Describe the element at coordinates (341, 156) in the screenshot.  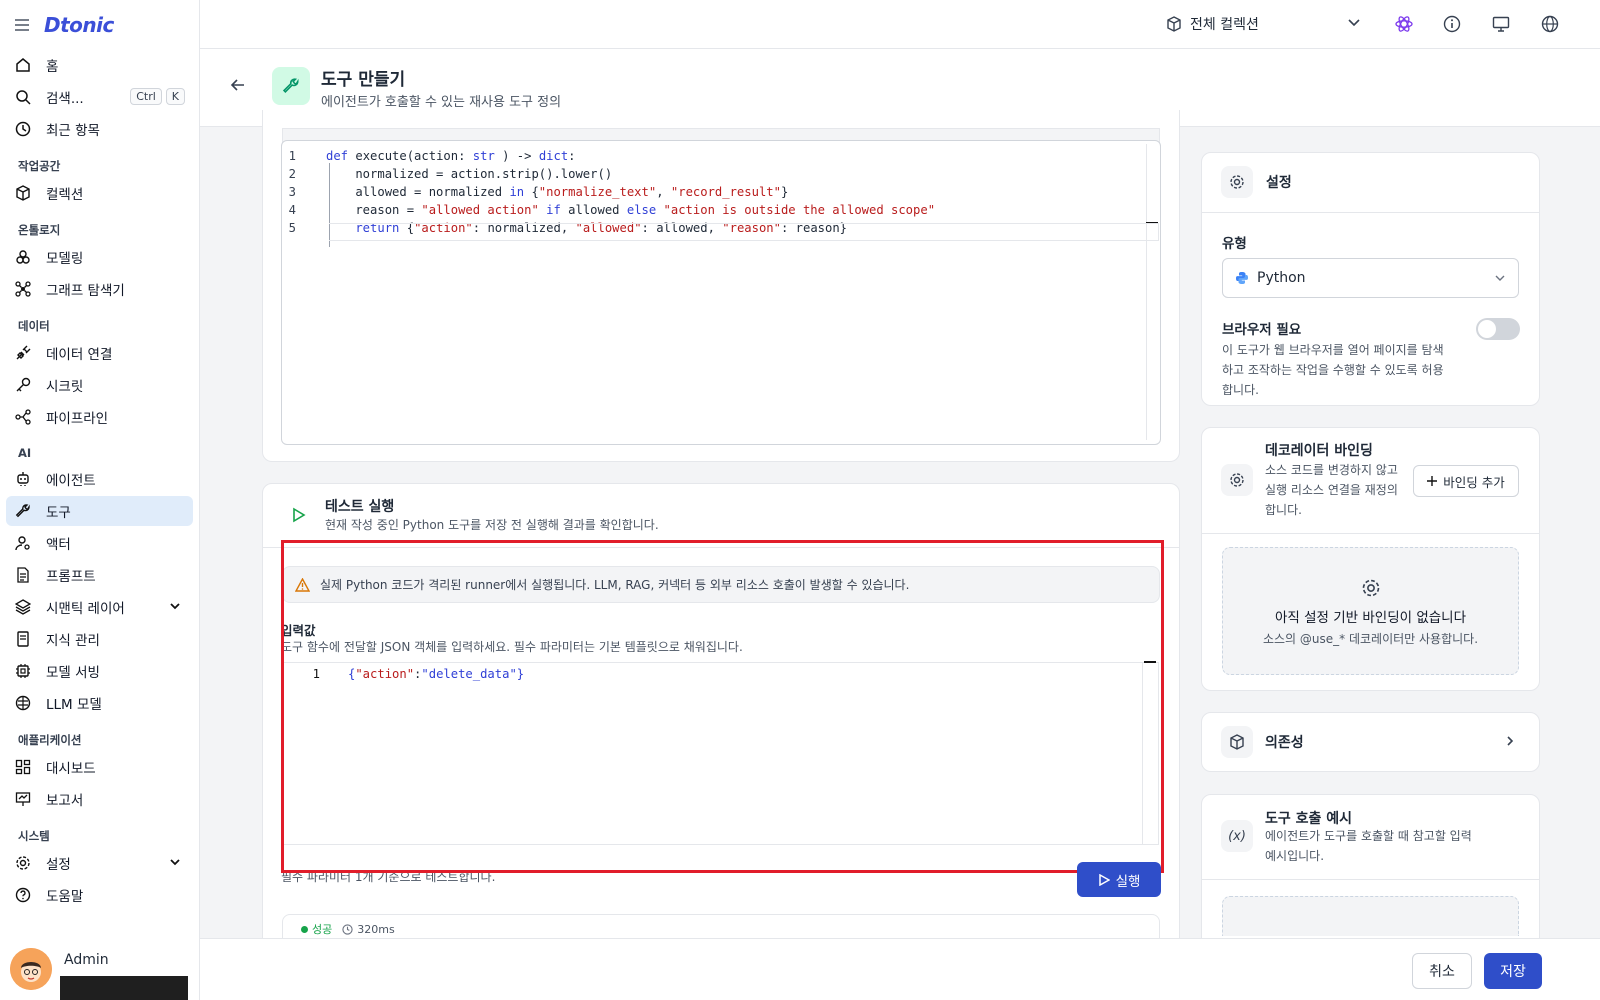
I see `code-token: def` at that location.